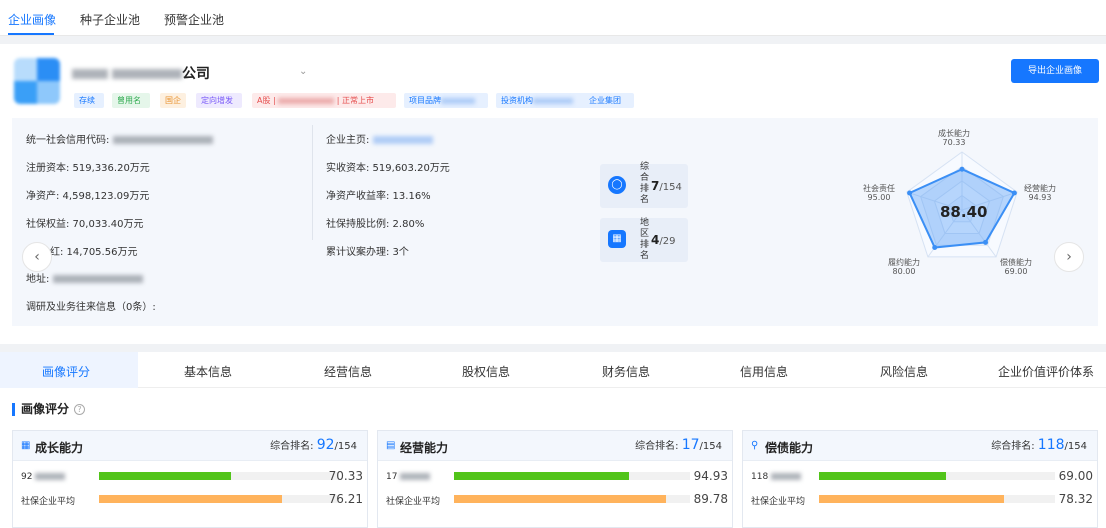 This screenshot has width=1106, height=528. Describe the element at coordinates (764, 371) in the screenshot. I see `tab-credit-info: 信用信息` at that location.